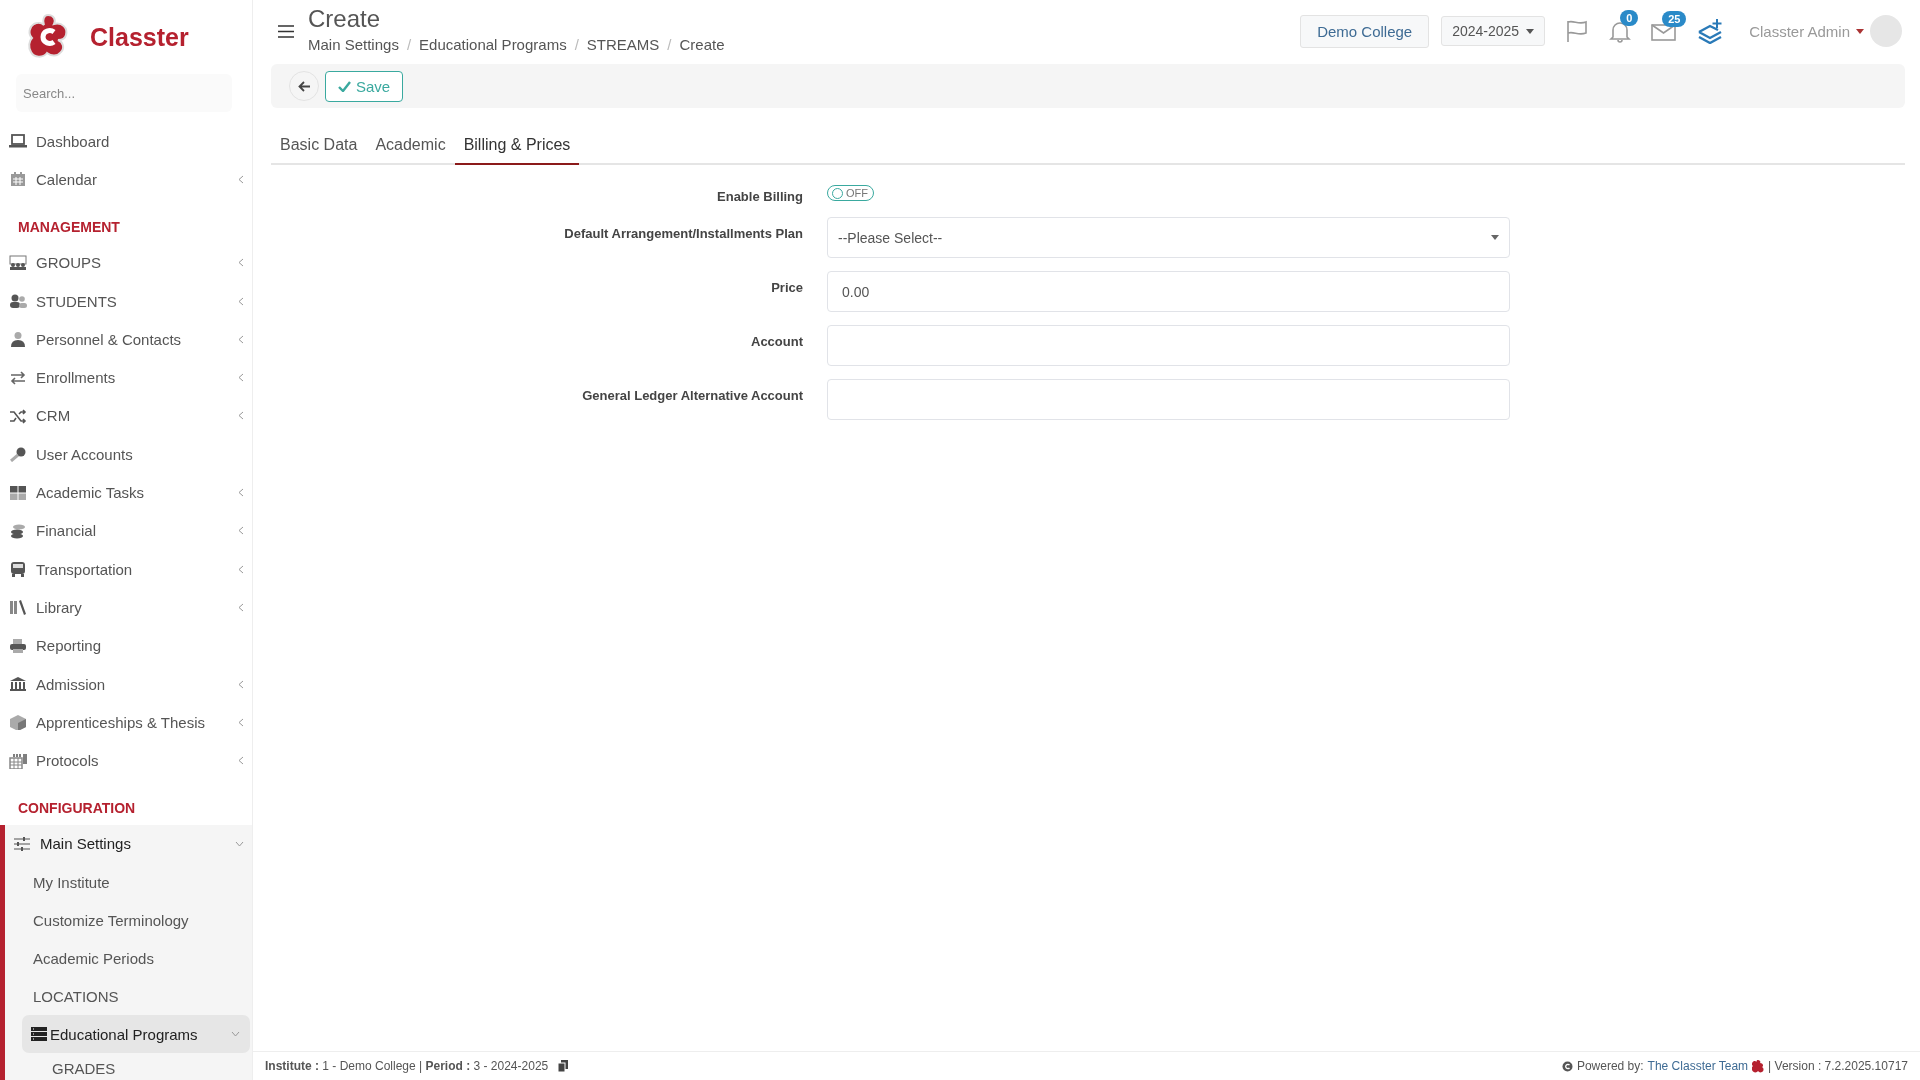 The width and height of the screenshot is (1920, 1080). Describe the element at coordinates (759, 196) in the screenshot. I see `field-label: Enable Billing` at that location.